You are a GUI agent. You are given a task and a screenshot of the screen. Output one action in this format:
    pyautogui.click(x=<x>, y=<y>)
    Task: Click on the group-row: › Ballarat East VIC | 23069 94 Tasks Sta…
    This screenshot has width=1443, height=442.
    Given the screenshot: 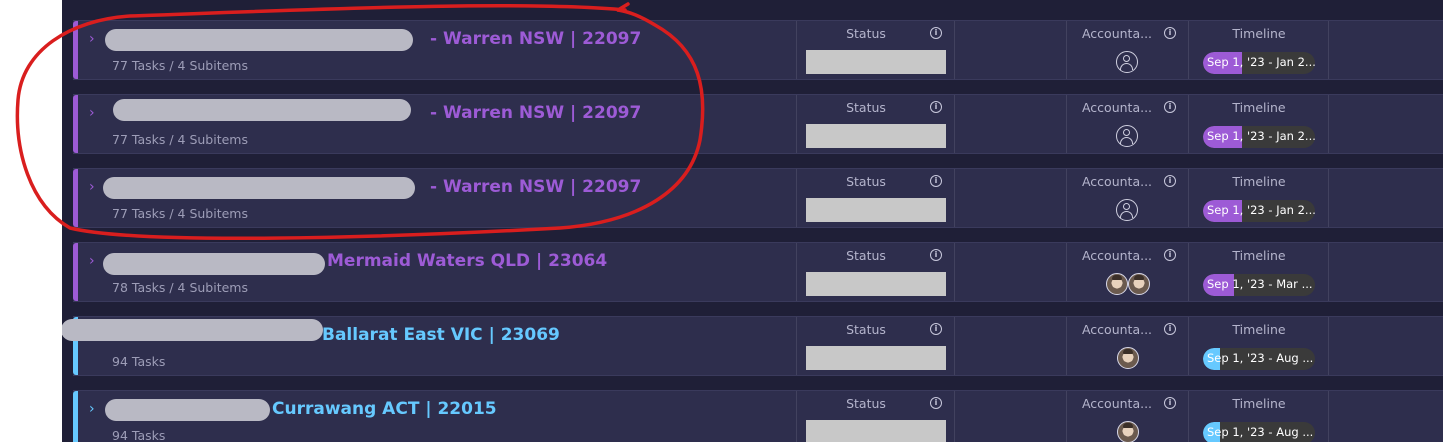 What is the action you would take?
    pyautogui.click(x=752, y=346)
    